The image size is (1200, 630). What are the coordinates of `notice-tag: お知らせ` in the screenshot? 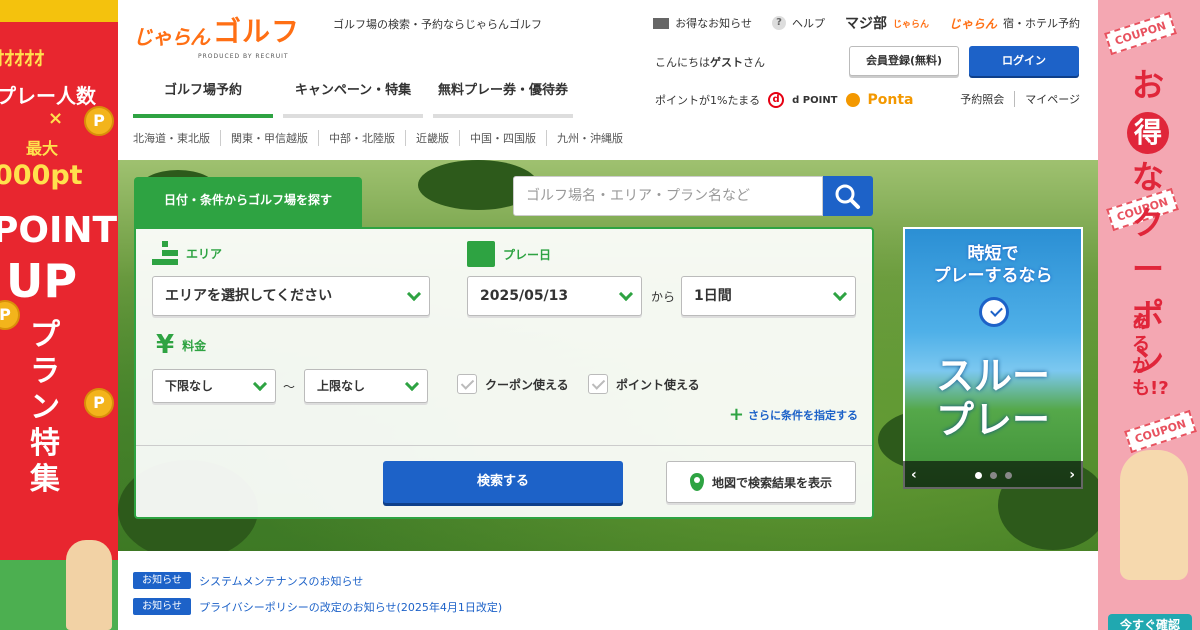 It's located at (162, 606).